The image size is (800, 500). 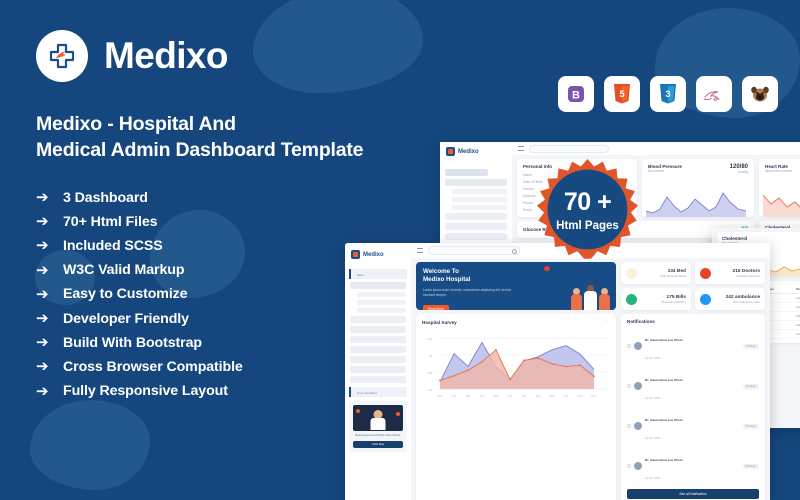 I want to click on list-item: ➔ Easy to Customize, so click(x=233, y=294).